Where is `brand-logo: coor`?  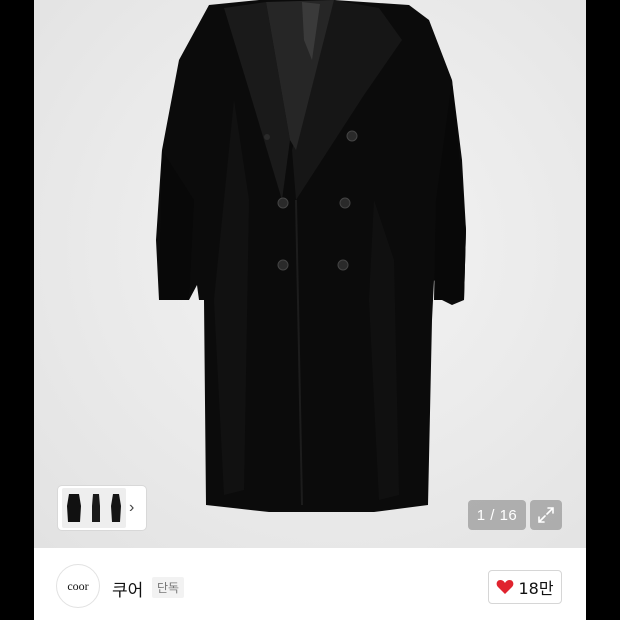 brand-logo: coor is located at coordinates (78, 586).